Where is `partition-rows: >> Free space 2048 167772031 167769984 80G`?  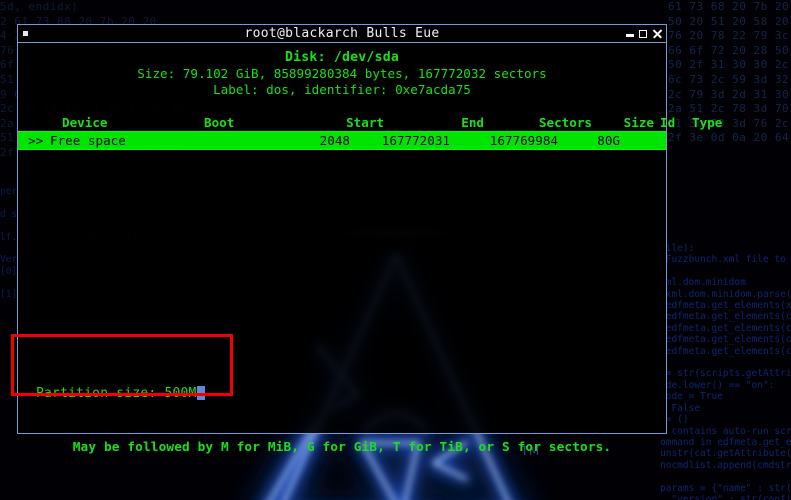
partition-rows: >> Free space 2048 167772031 167769984 80G is located at coordinates (342, 140).